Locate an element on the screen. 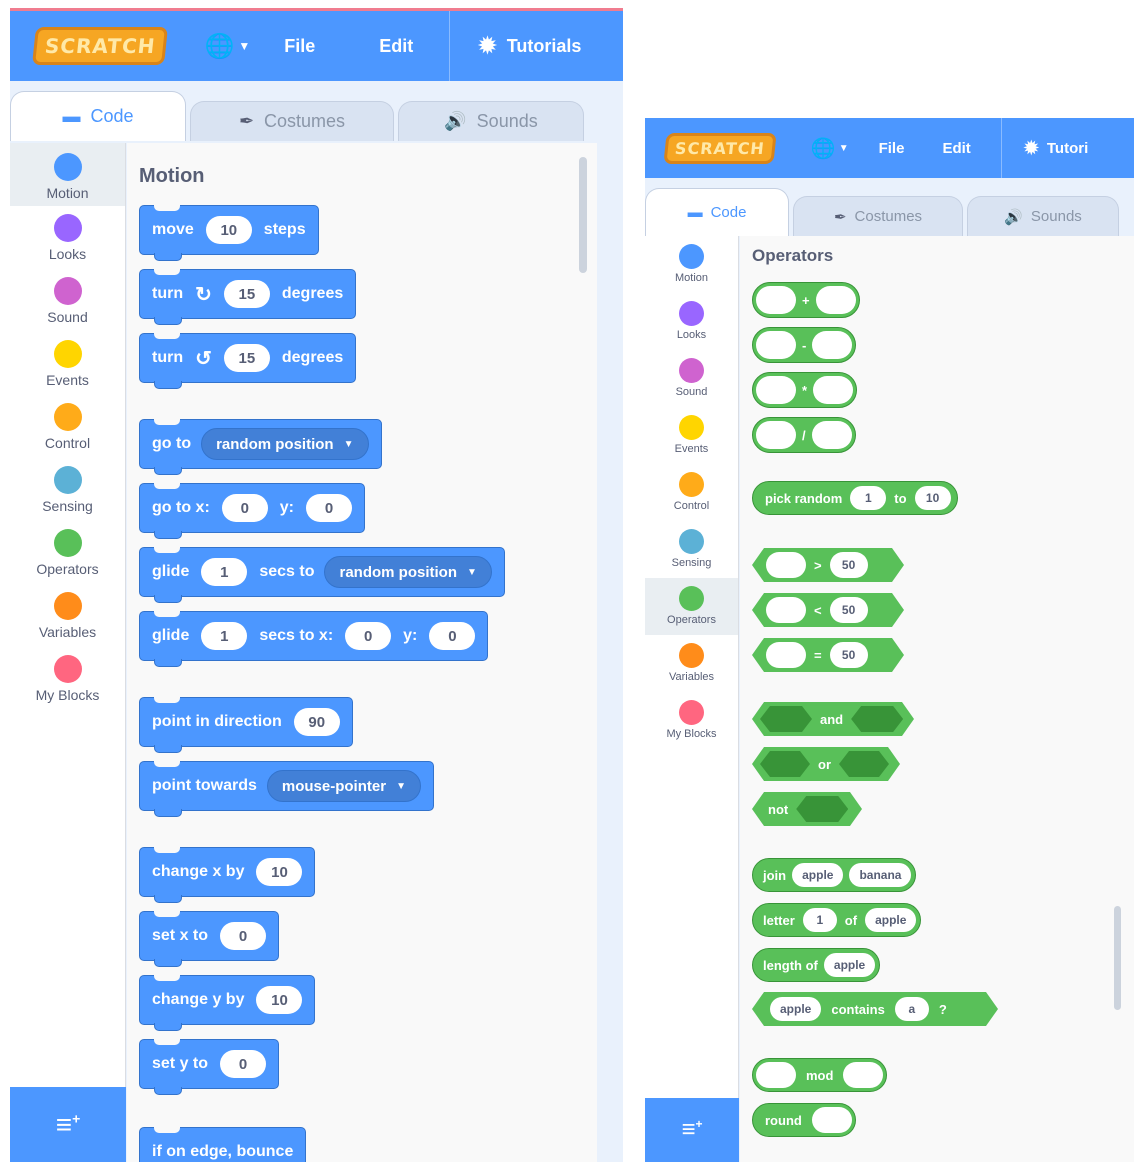 This screenshot has width=1134, height=1162. set-y-input: 0 is located at coordinates (243, 1064).